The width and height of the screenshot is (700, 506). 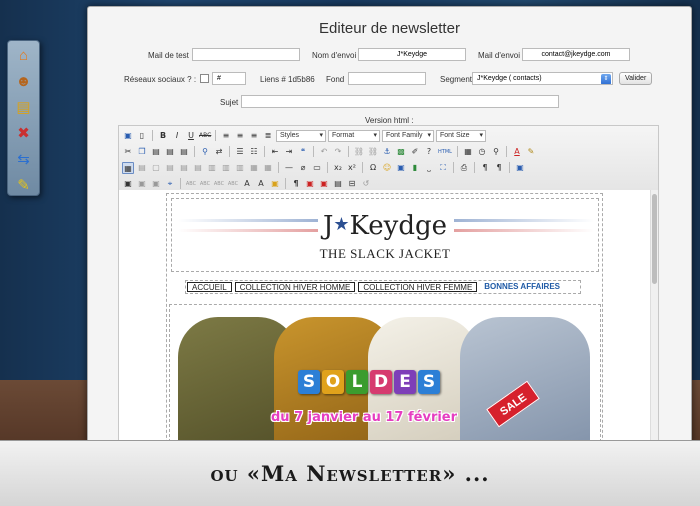 What do you see at coordinates (233, 184) in the screenshot?
I see `acronym-icon: ABC` at bounding box center [233, 184].